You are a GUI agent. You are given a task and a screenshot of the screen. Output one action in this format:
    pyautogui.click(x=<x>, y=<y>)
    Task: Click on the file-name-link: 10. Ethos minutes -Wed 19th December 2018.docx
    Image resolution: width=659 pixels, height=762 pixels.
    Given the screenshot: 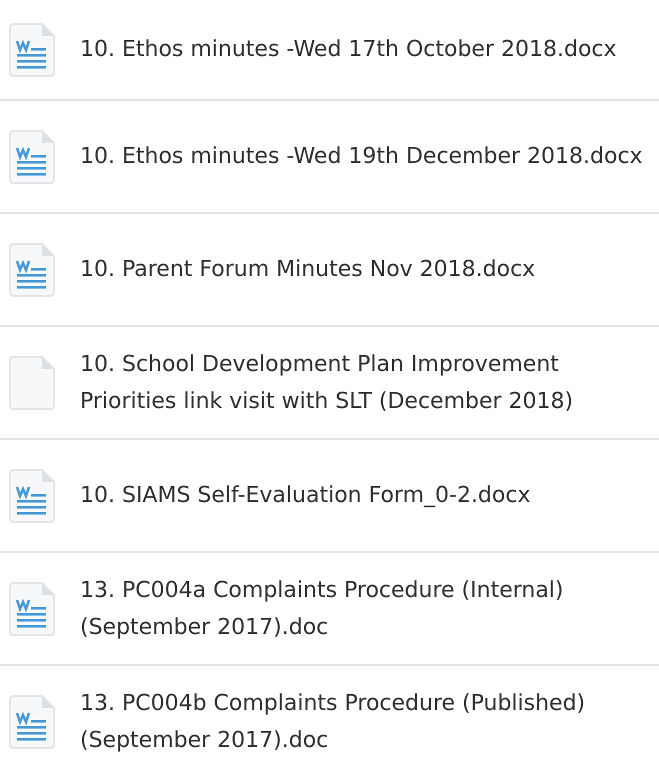 What is the action you would take?
    pyautogui.click(x=369, y=156)
    